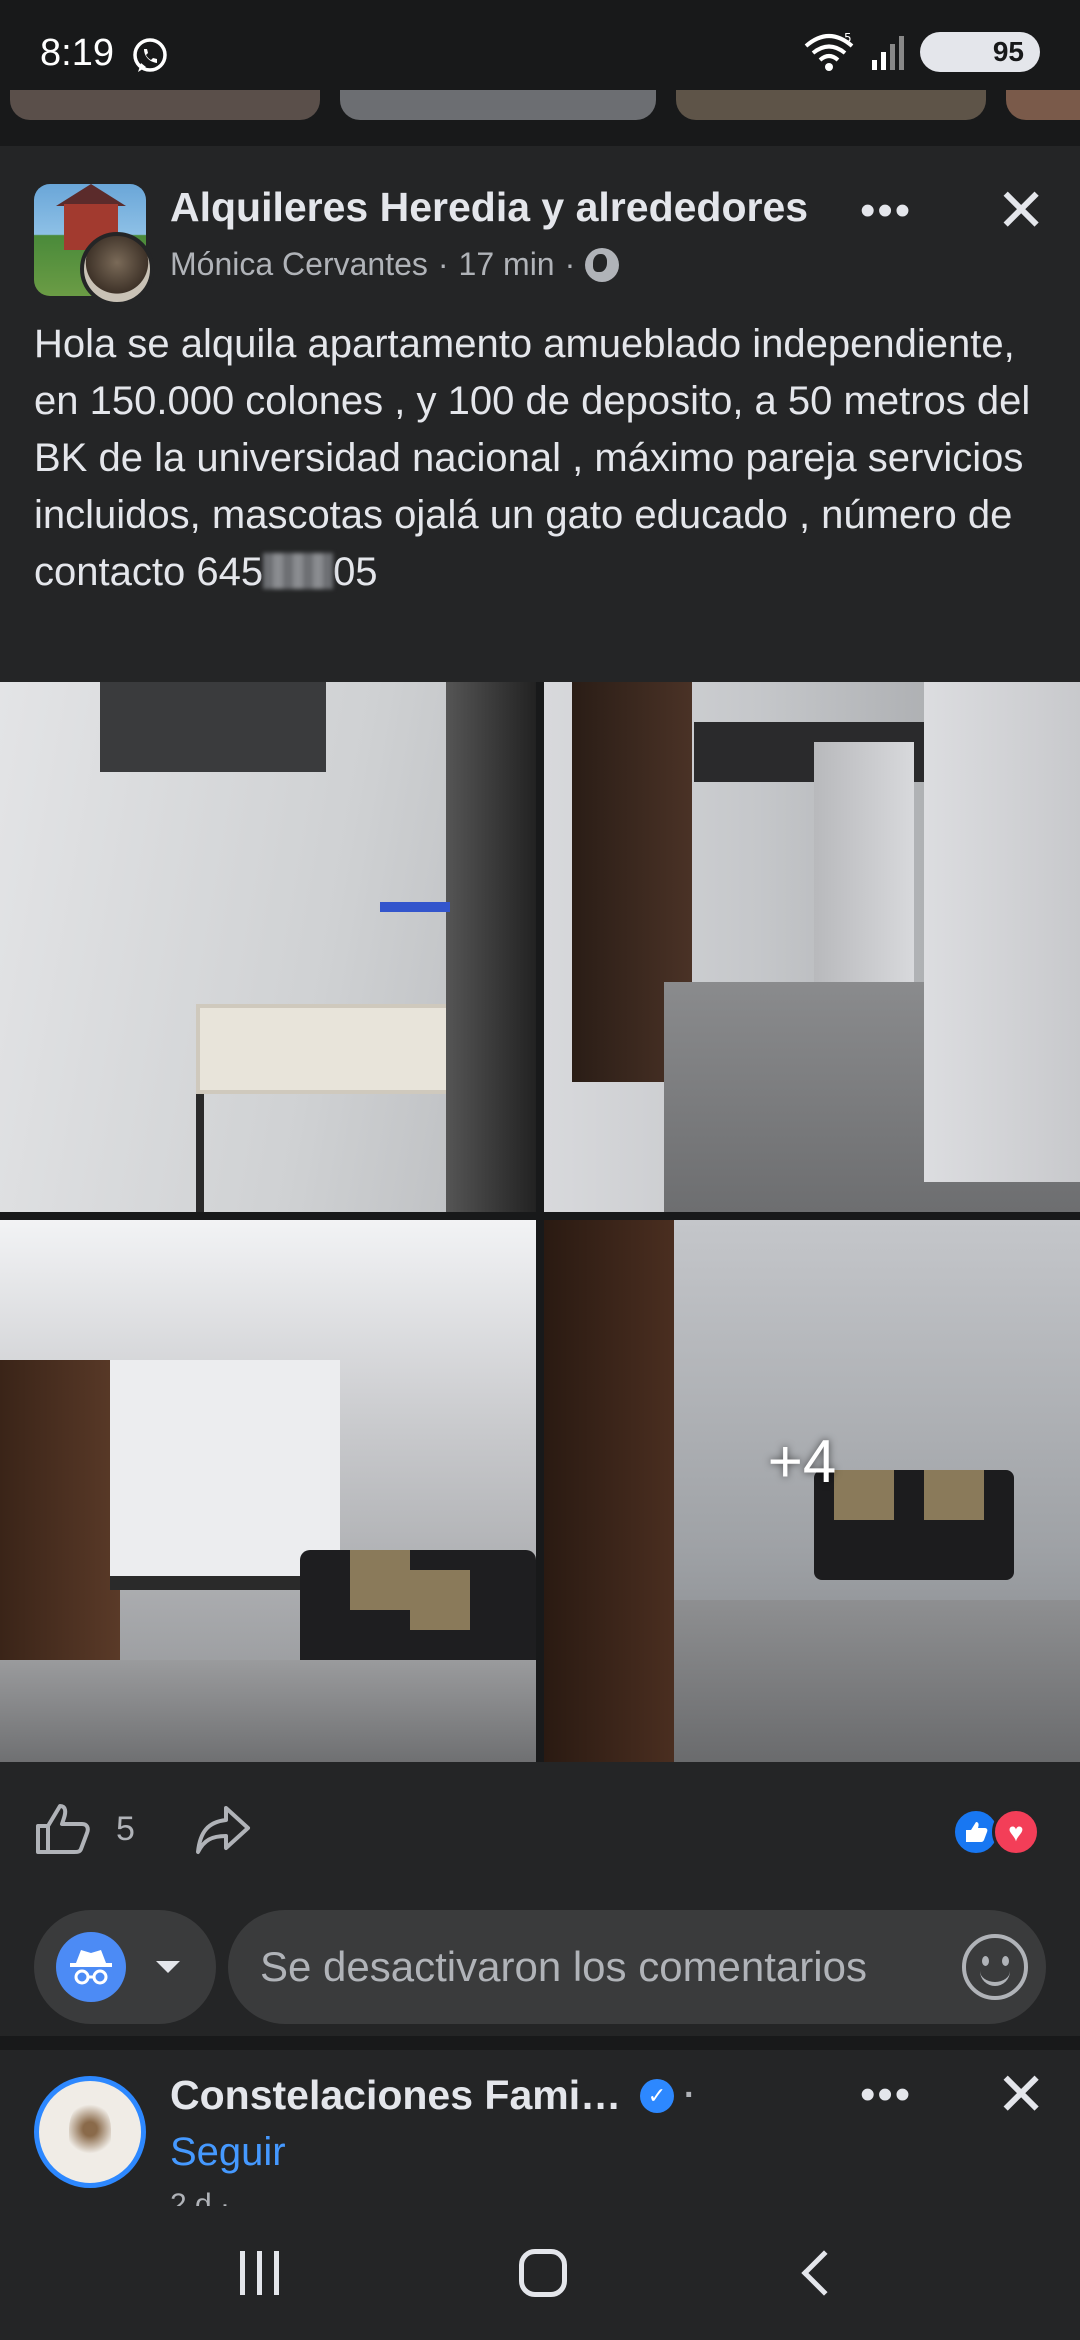 The image size is (1080, 2340). I want to click on status-bar: 8:19 5 95, so click(540, 50).